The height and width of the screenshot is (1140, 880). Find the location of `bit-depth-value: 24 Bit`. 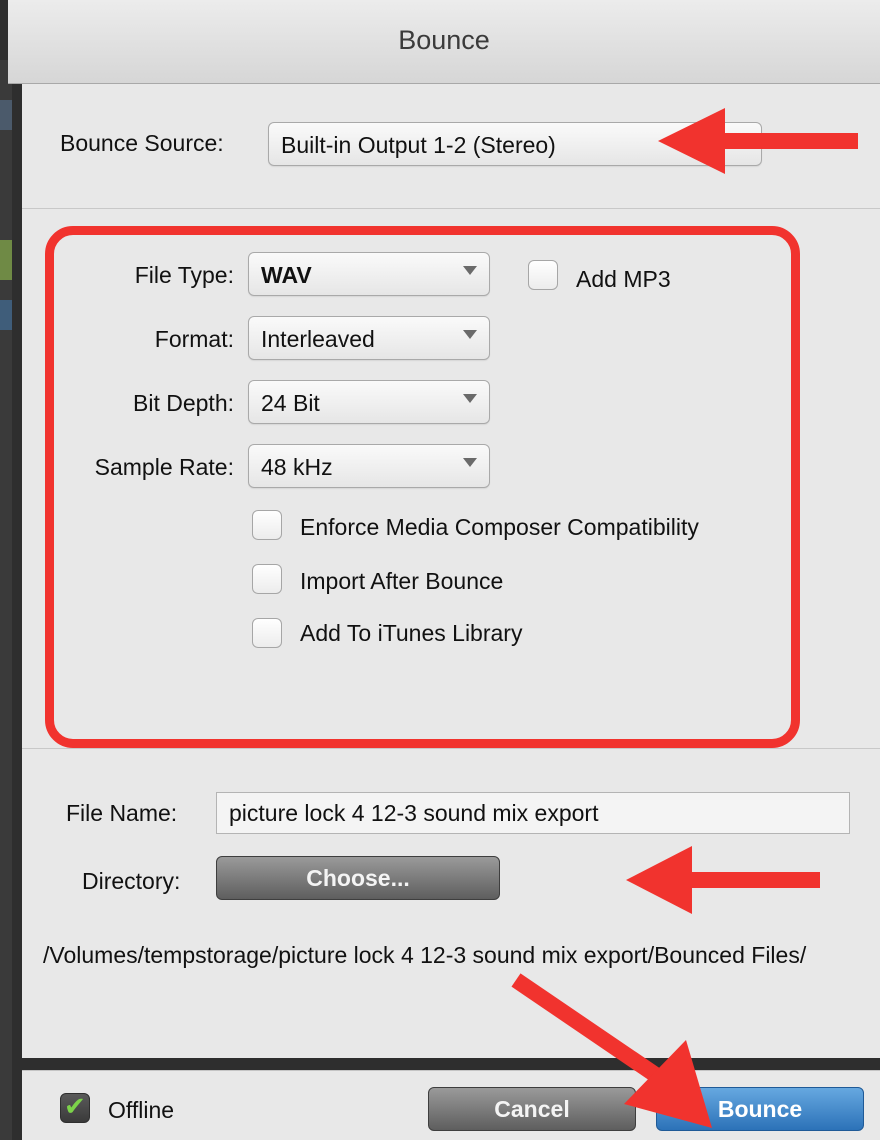

bit-depth-value: 24 Bit is located at coordinates (290, 403).